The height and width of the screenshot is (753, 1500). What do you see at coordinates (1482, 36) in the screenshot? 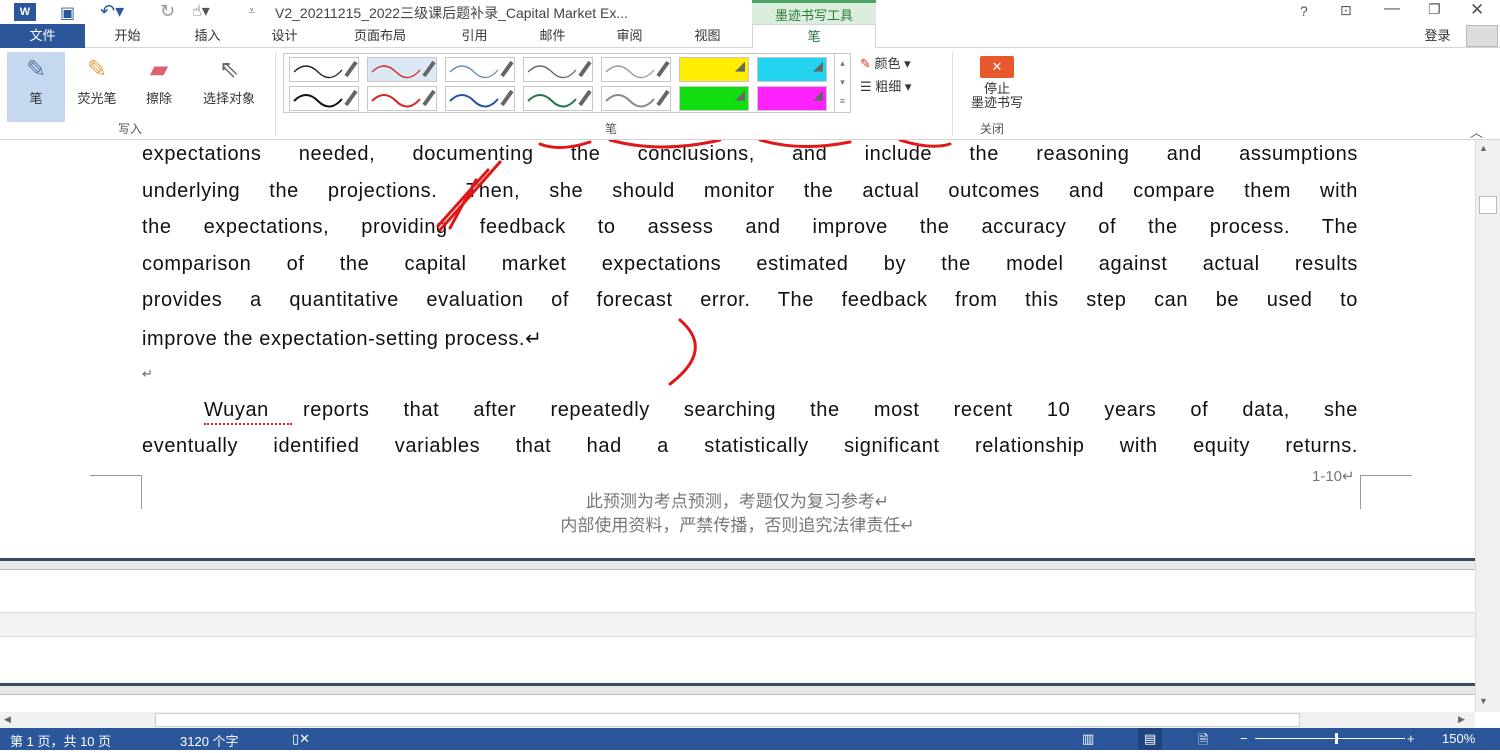
I see `avatar` at bounding box center [1482, 36].